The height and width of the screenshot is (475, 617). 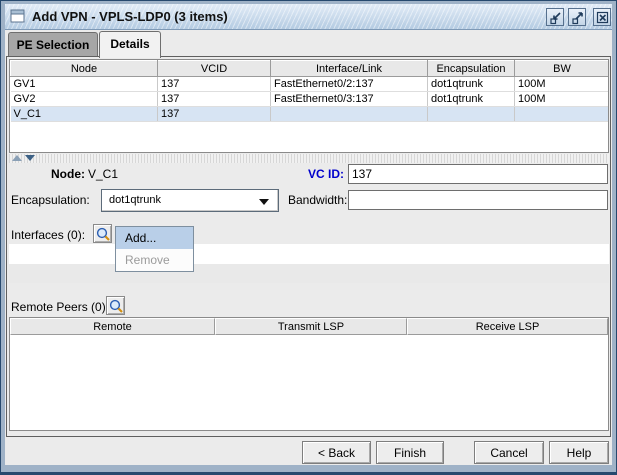 What do you see at coordinates (602, 17) in the screenshot?
I see `close-icon` at bounding box center [602, 17].